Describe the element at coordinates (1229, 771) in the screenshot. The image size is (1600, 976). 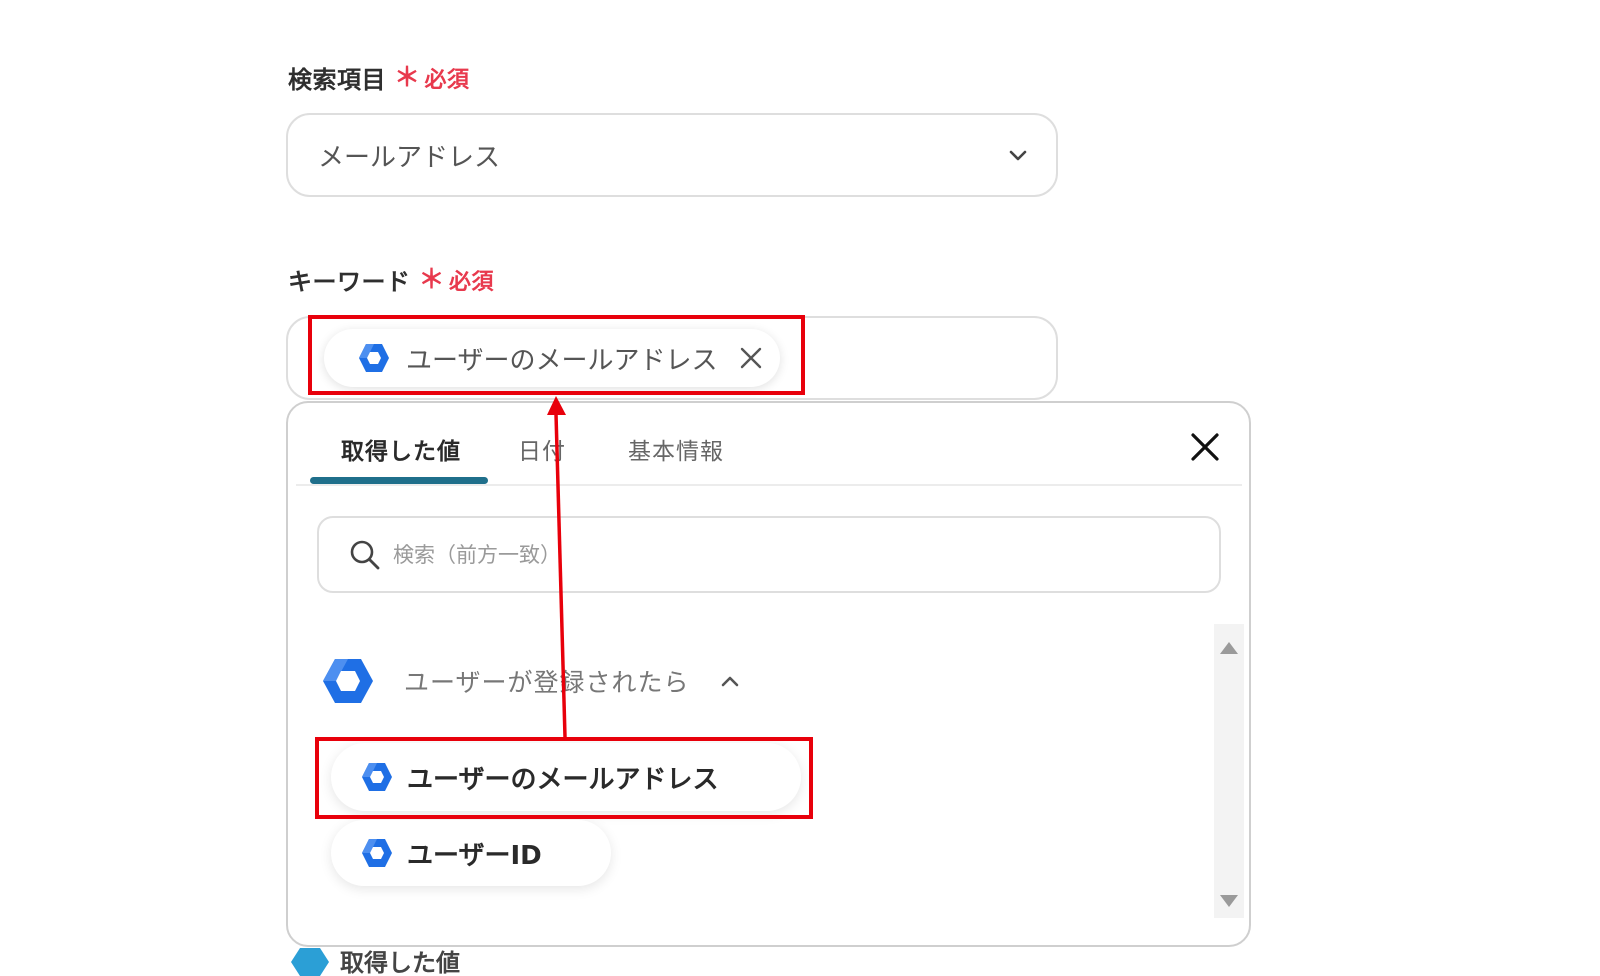
I see `picker-scrollbar` at that location.